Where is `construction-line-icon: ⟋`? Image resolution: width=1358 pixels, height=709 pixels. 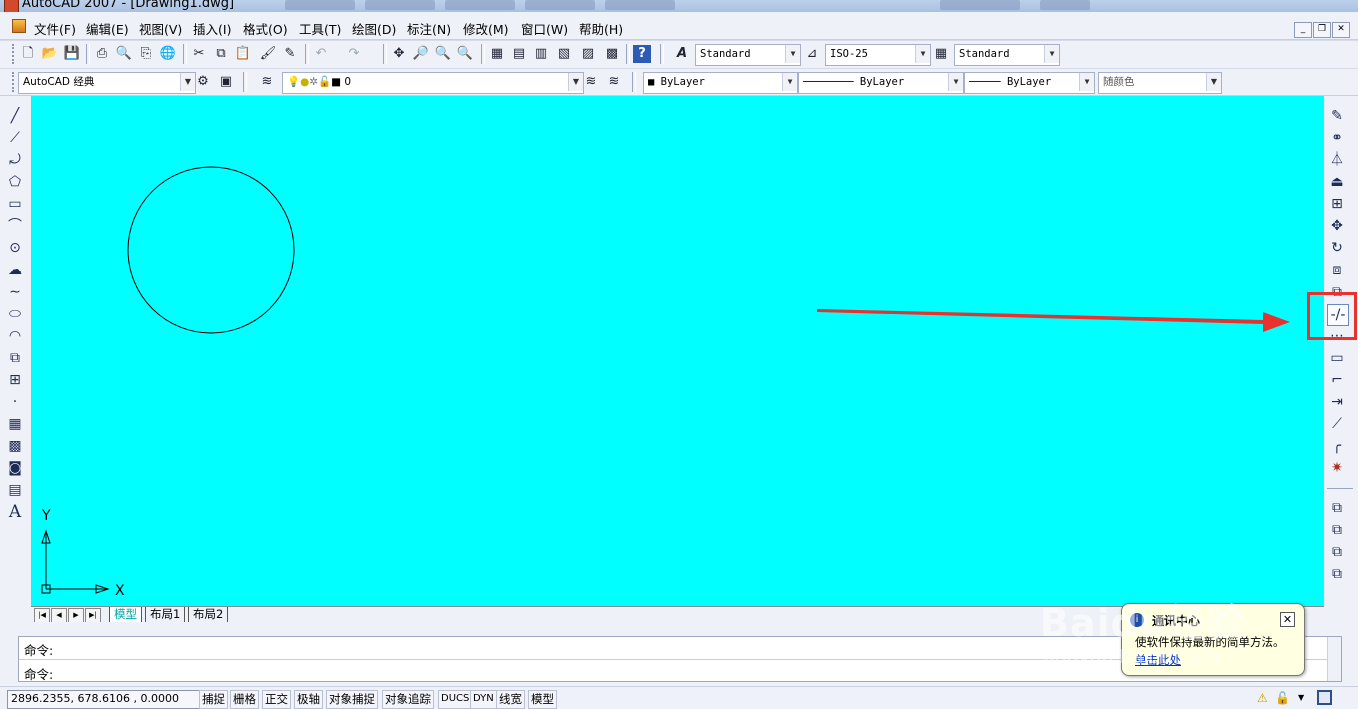 construction-line-icon: ⟋ is located at coordinates (15, 138).